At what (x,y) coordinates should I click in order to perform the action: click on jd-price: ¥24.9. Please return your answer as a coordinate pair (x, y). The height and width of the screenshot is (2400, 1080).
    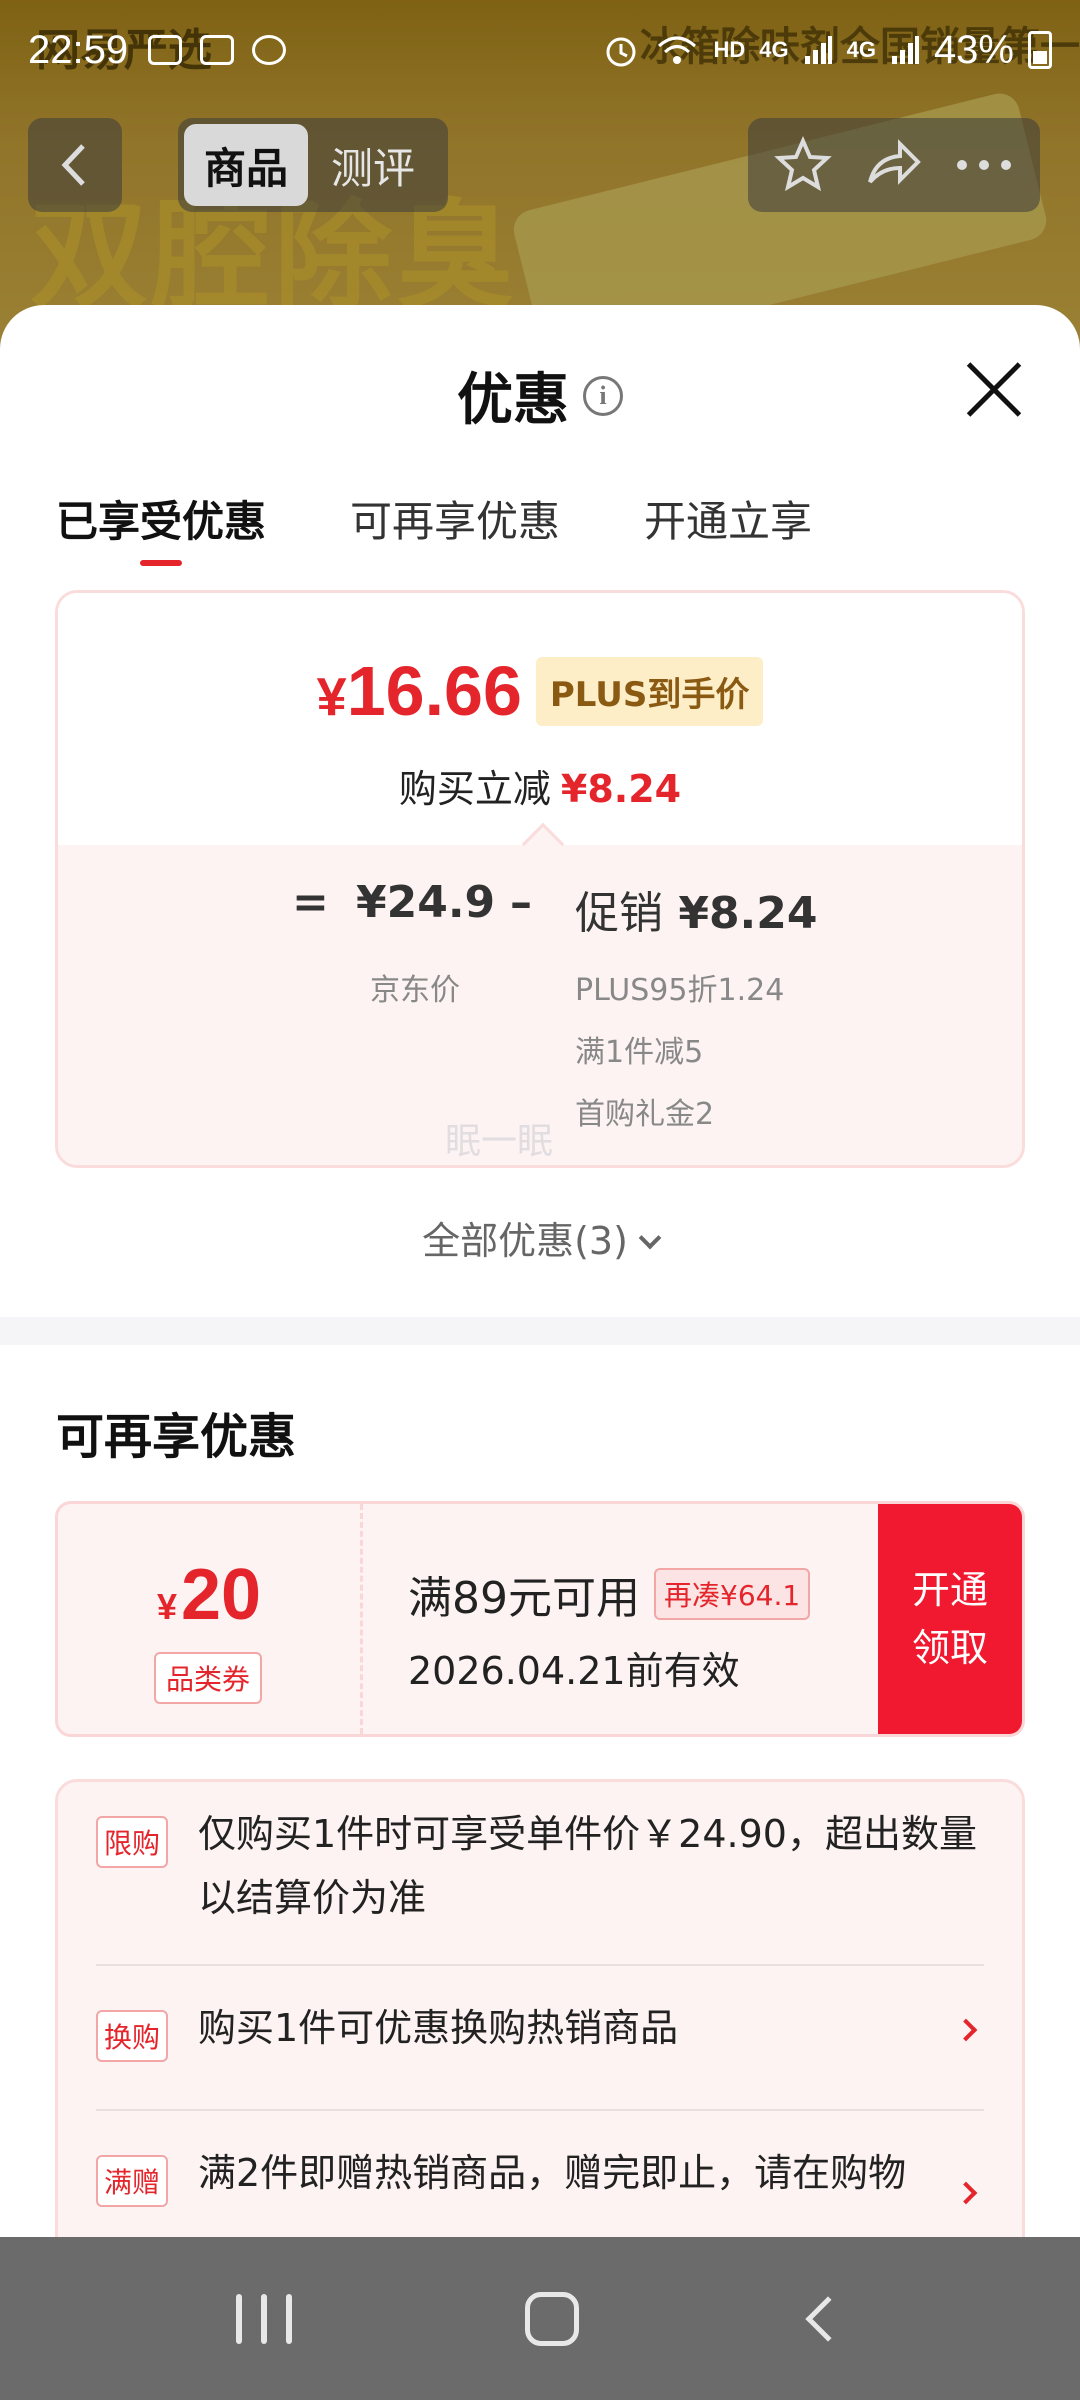
    Looking at the image, I should click on (426, 902).